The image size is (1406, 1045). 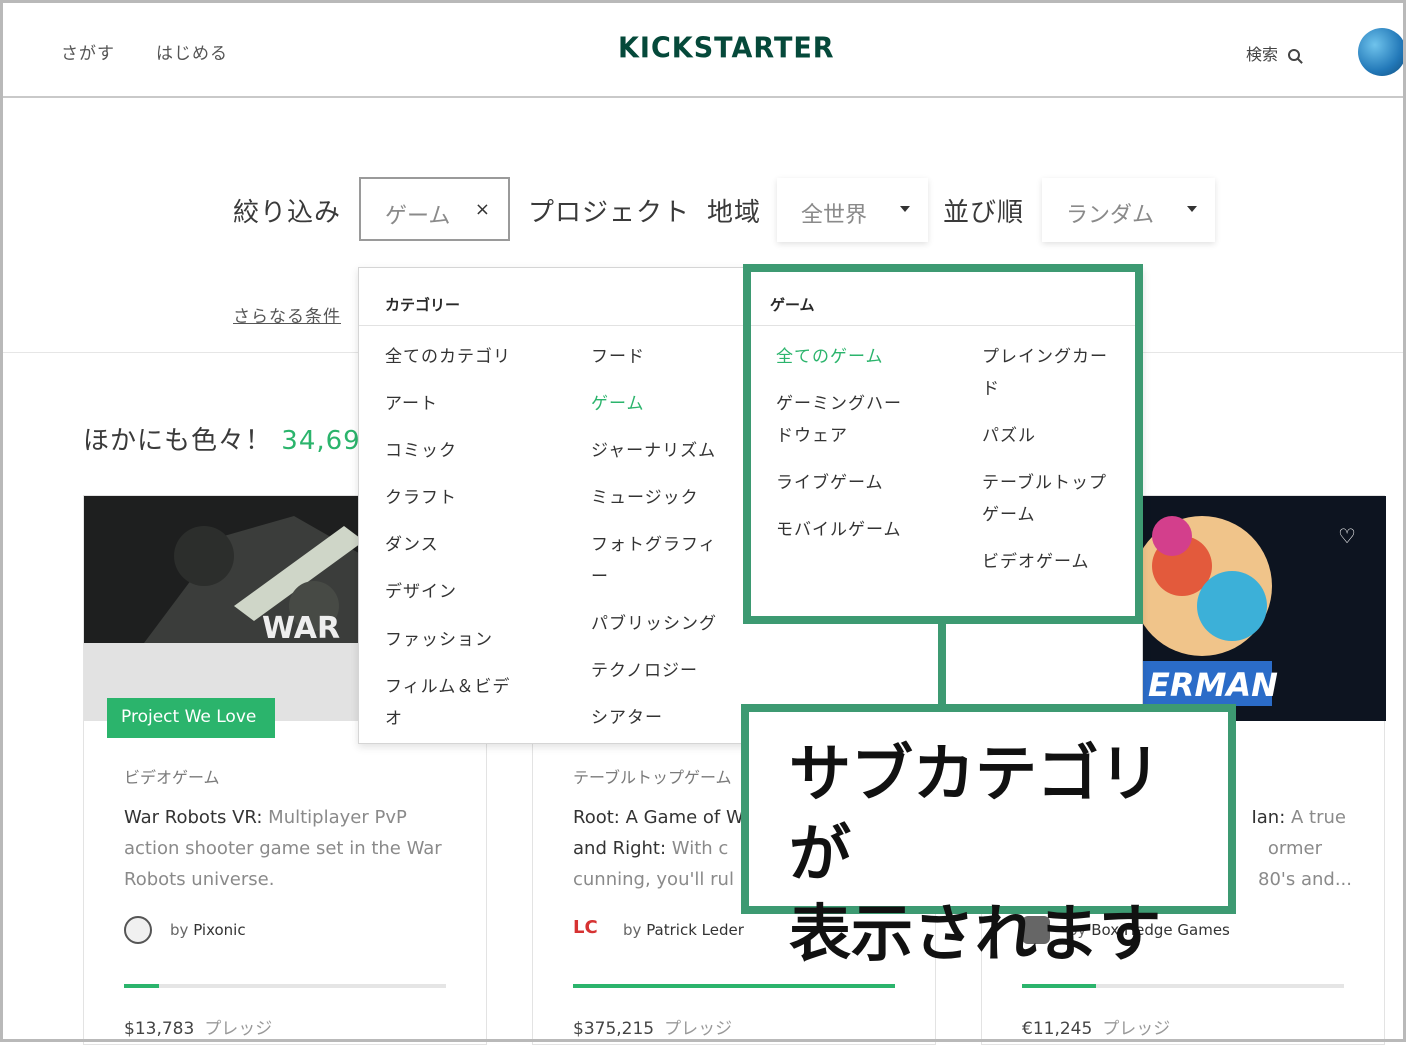 I want to click on category-filter-select: ゲーム ×, so click(x=434, y=209).